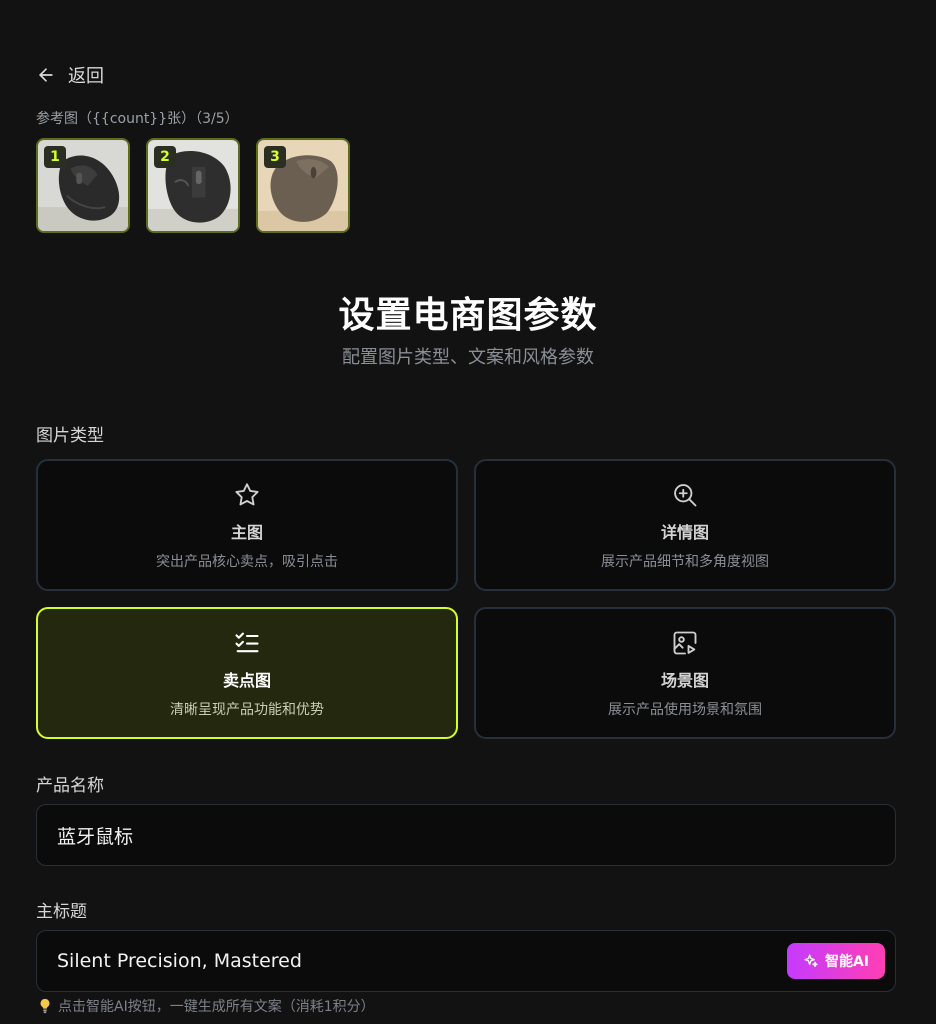 The image size is (936, 1024). I want to click on reference-thumbnail-3: 3, so click(303, 185).